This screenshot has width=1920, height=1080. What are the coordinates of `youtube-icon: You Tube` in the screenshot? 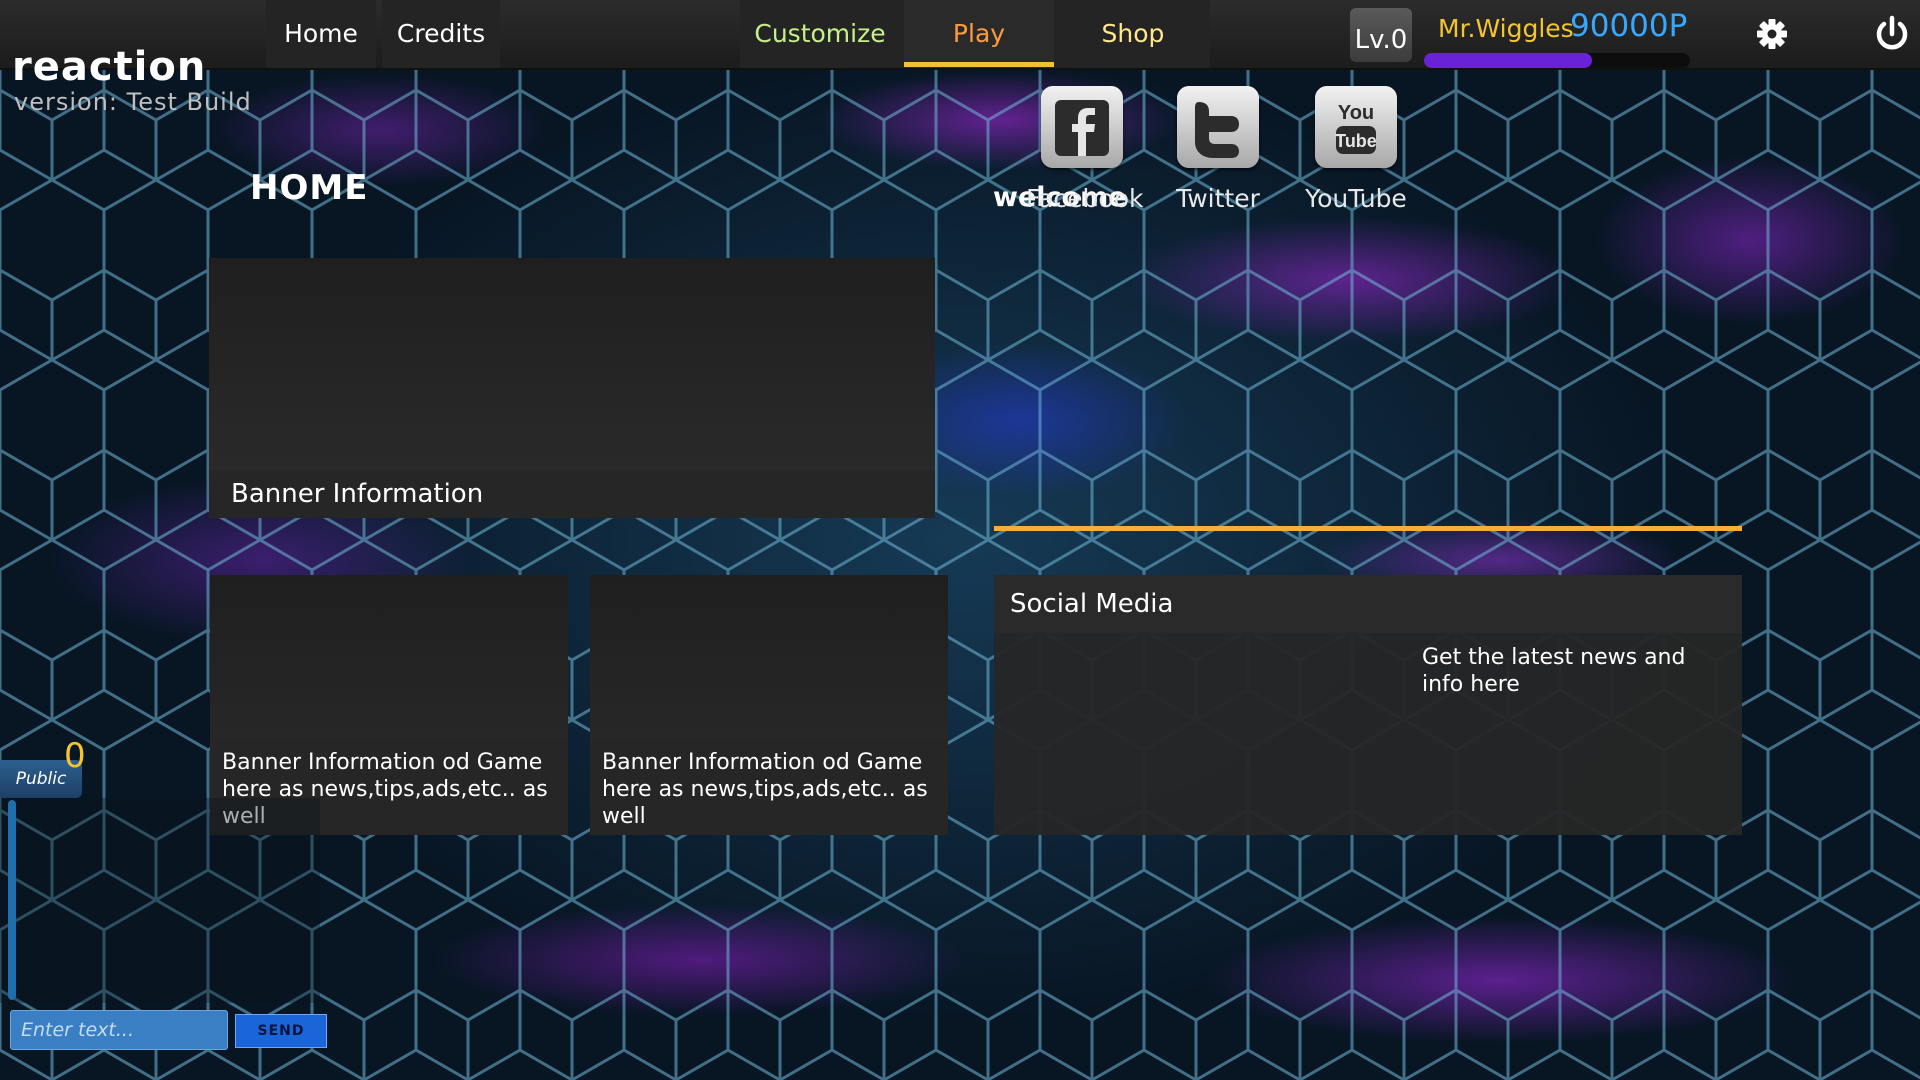 It's located at (1356, 127).